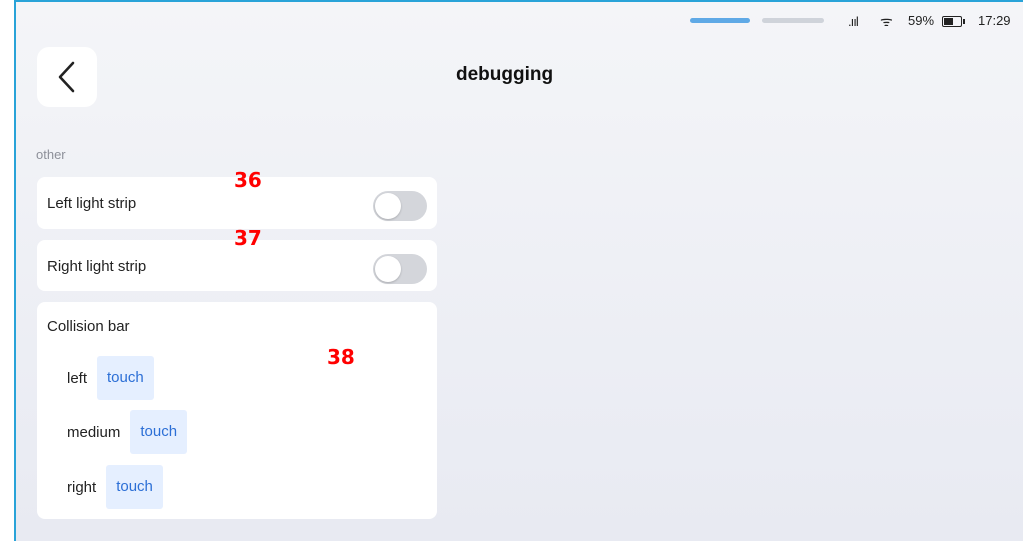 The image size is (1023, 541). I want to click on status-bar: .ııl ᯤ 59% 17:29, so click(849, 22).